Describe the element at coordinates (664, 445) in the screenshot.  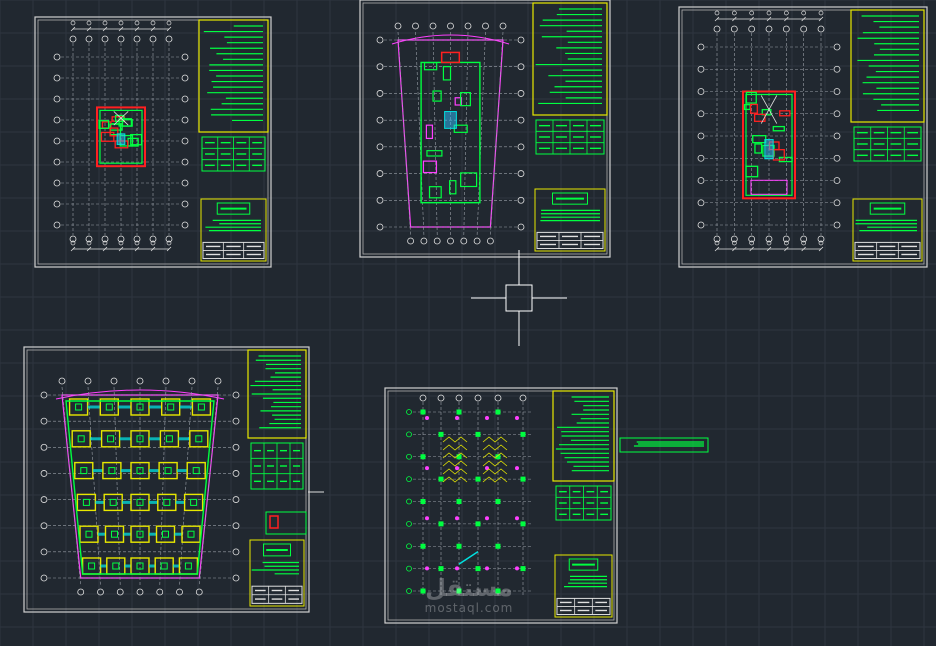
I see `loose-note-block` at that location.